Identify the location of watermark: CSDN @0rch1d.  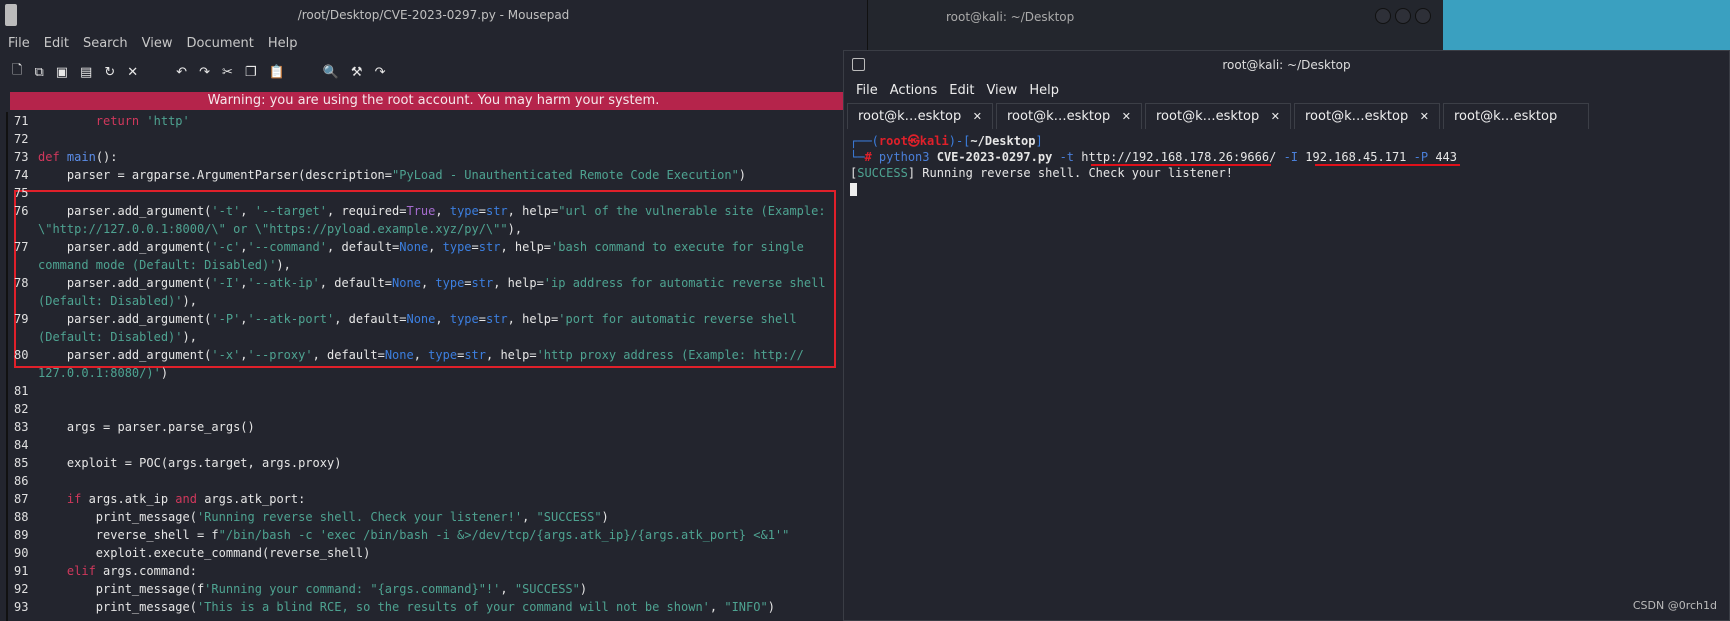
(1674, 605).